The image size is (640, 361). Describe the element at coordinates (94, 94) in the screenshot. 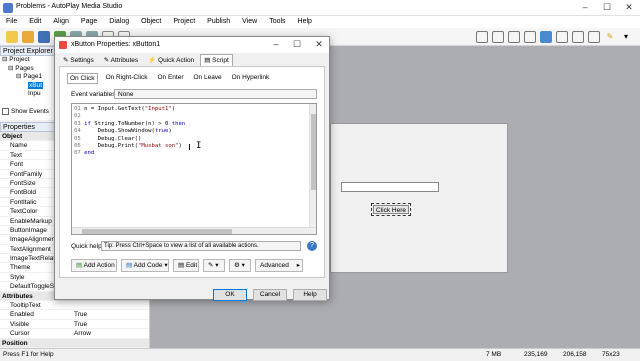

I see `event-variables-label: Event variables:` at that location.